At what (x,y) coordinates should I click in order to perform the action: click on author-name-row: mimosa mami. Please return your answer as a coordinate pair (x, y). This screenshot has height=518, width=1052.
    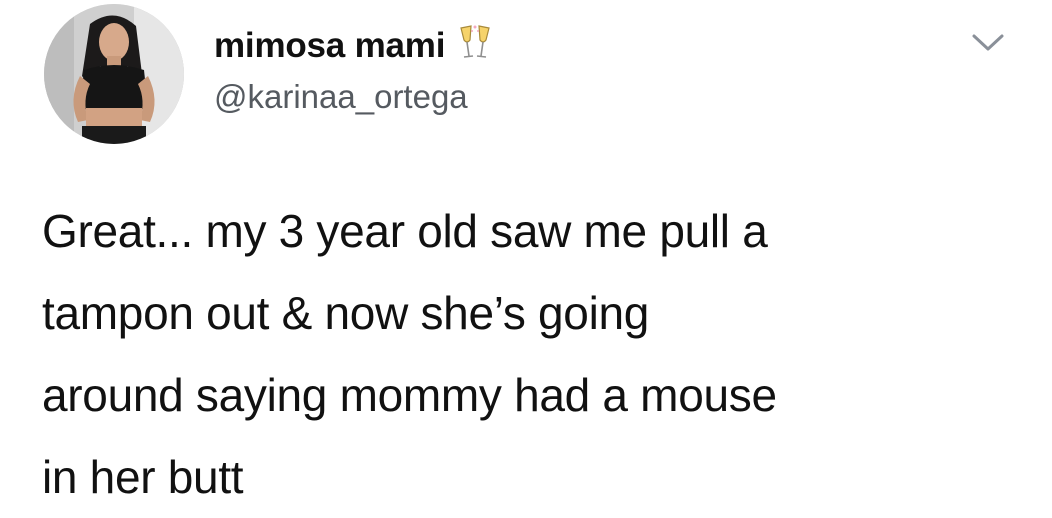
    Looking at the image, I should click on (353, 46).